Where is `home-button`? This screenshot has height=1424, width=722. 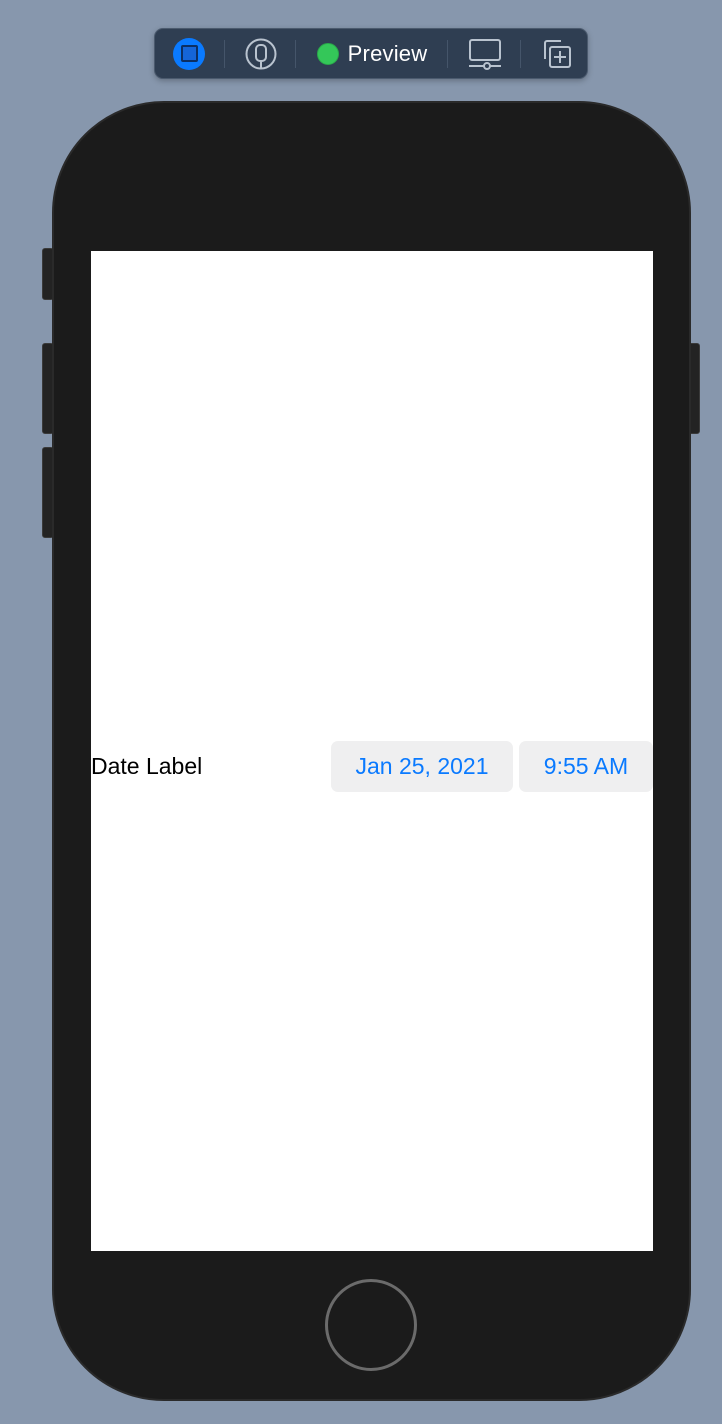 home-button is located at coordinates (371, 1325).